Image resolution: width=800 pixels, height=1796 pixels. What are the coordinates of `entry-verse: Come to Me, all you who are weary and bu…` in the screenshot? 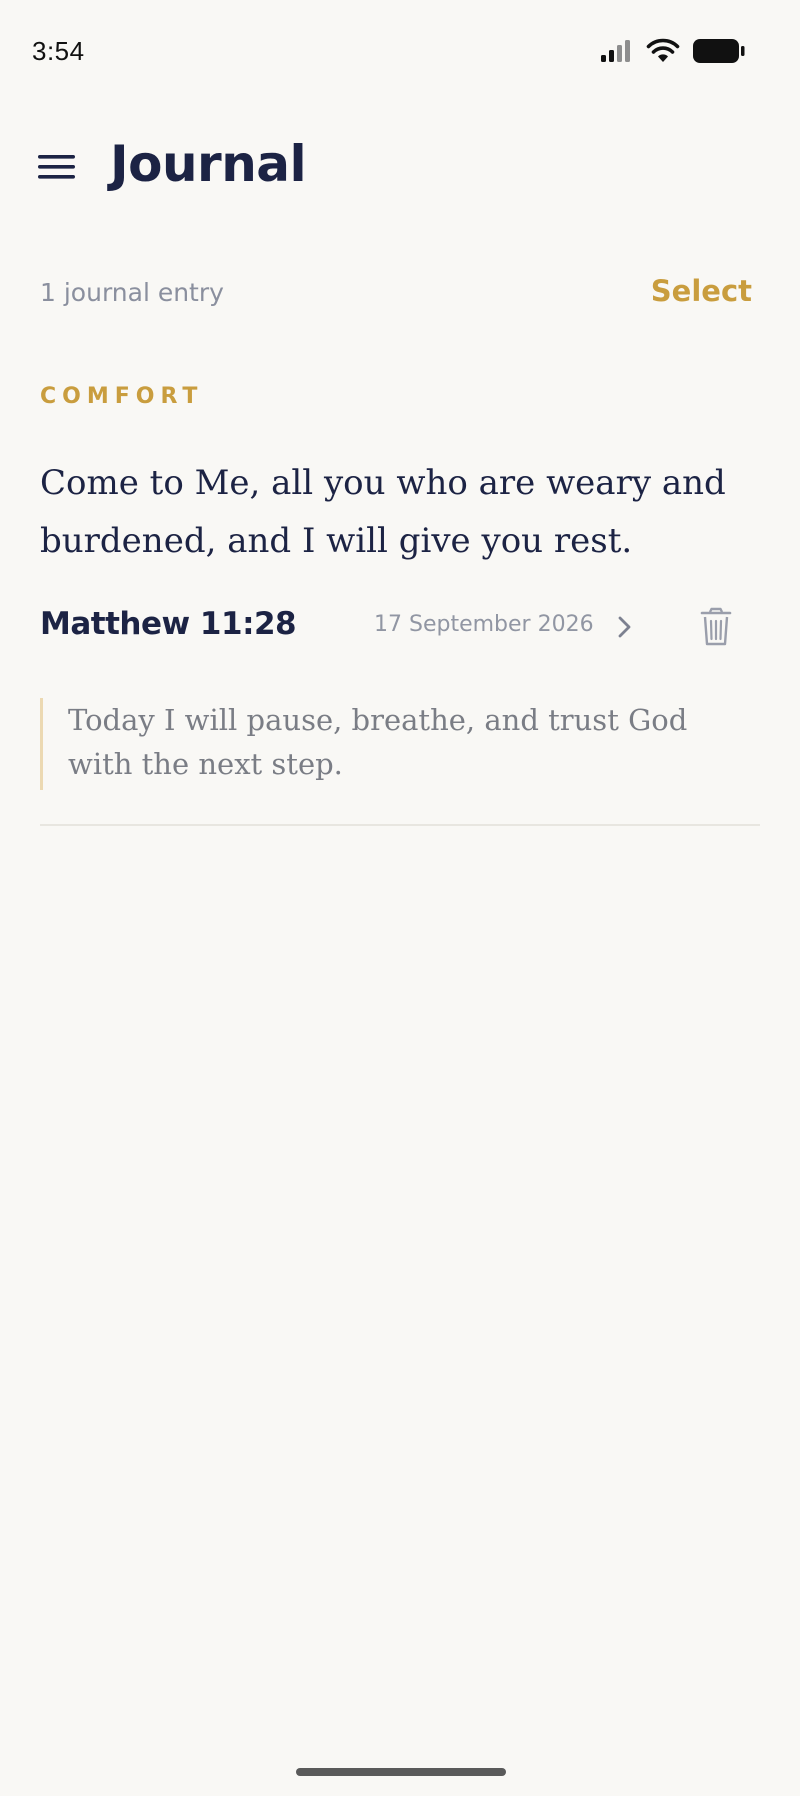 It's located at (383, 512).